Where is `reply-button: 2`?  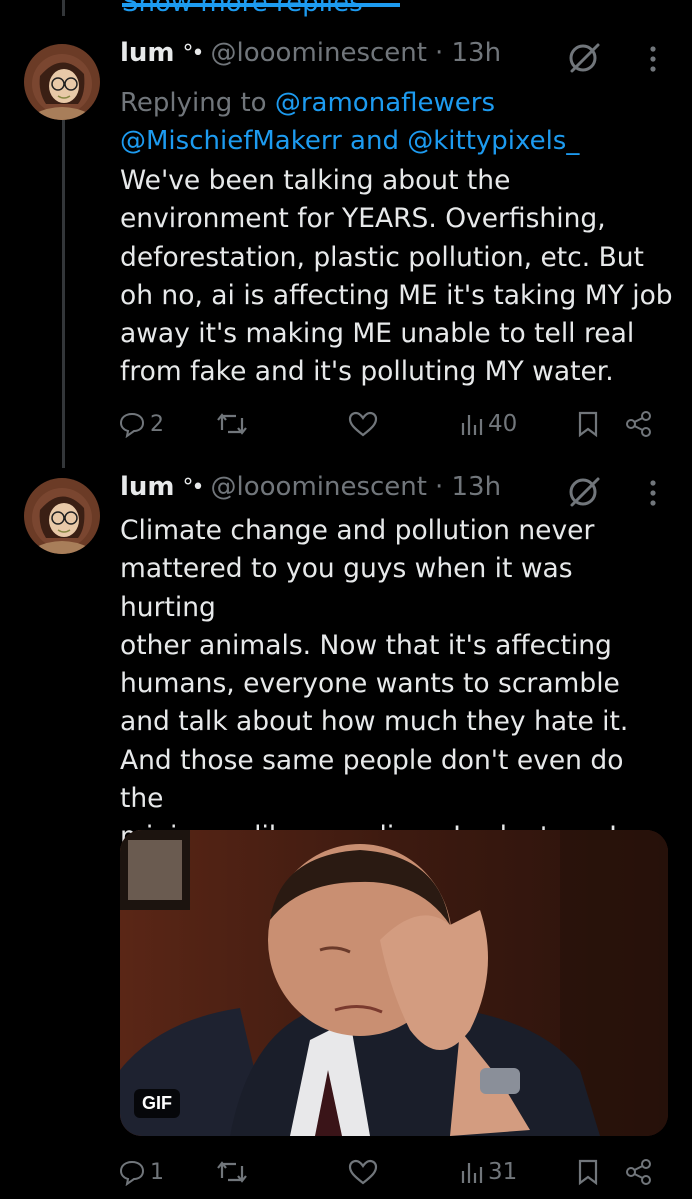
reply-button: 2 is located at coordinates (141, 424).